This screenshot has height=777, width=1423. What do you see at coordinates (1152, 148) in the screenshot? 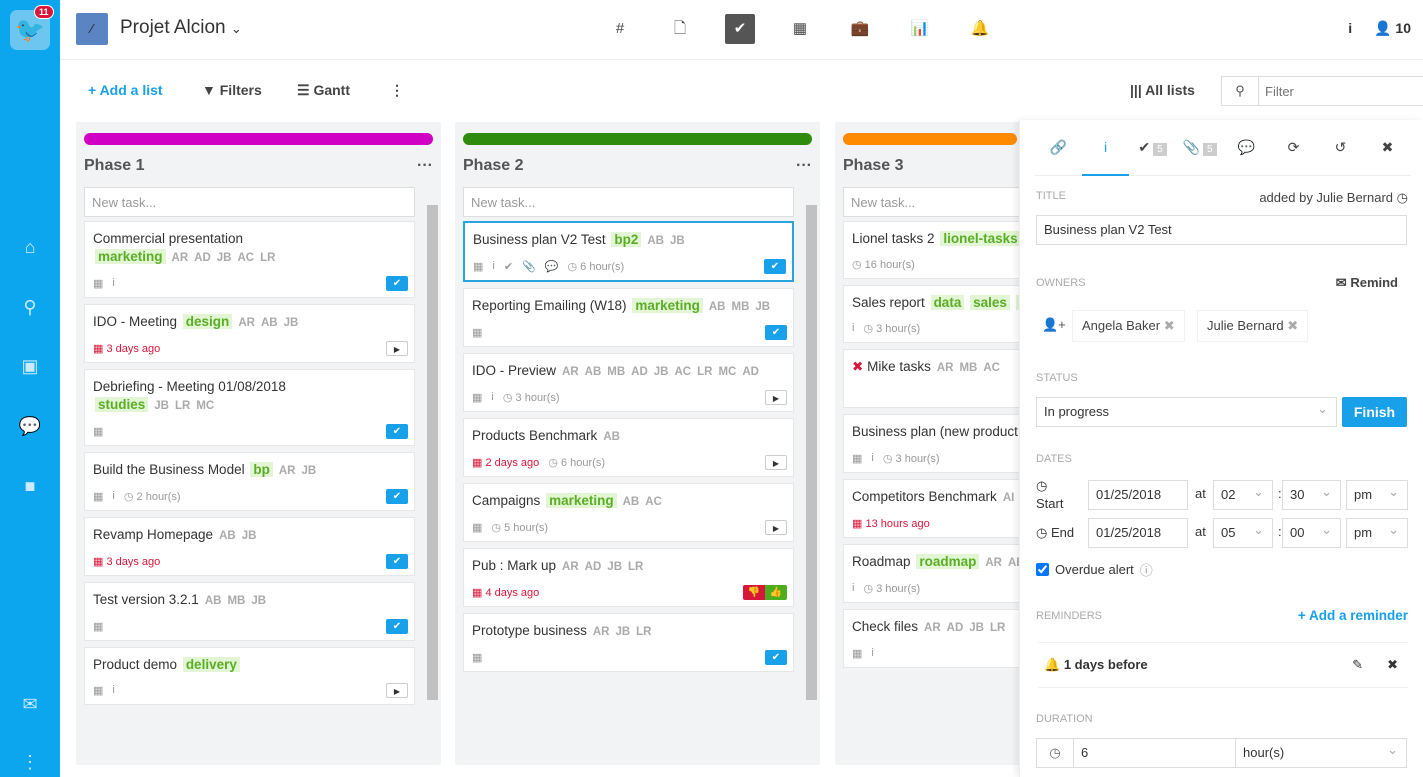
I see `tab-check: ✔ 5` at bounding box center [1152, 148].